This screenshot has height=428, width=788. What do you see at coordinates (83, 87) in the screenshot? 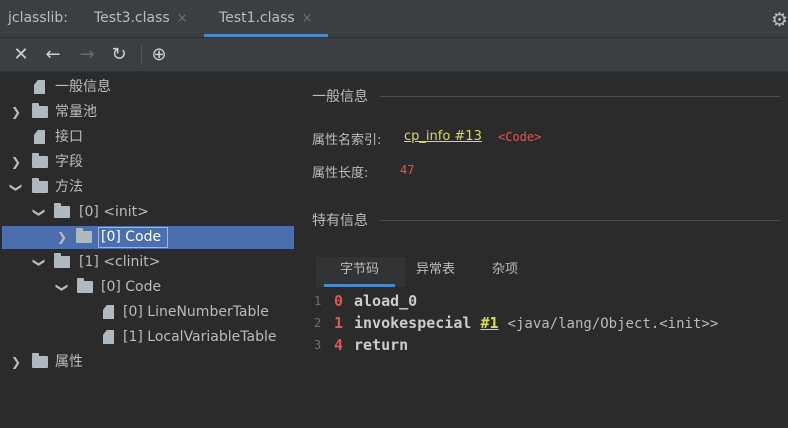
I see `tree-item-label: 一般信息` at bounding box center [83, 87].